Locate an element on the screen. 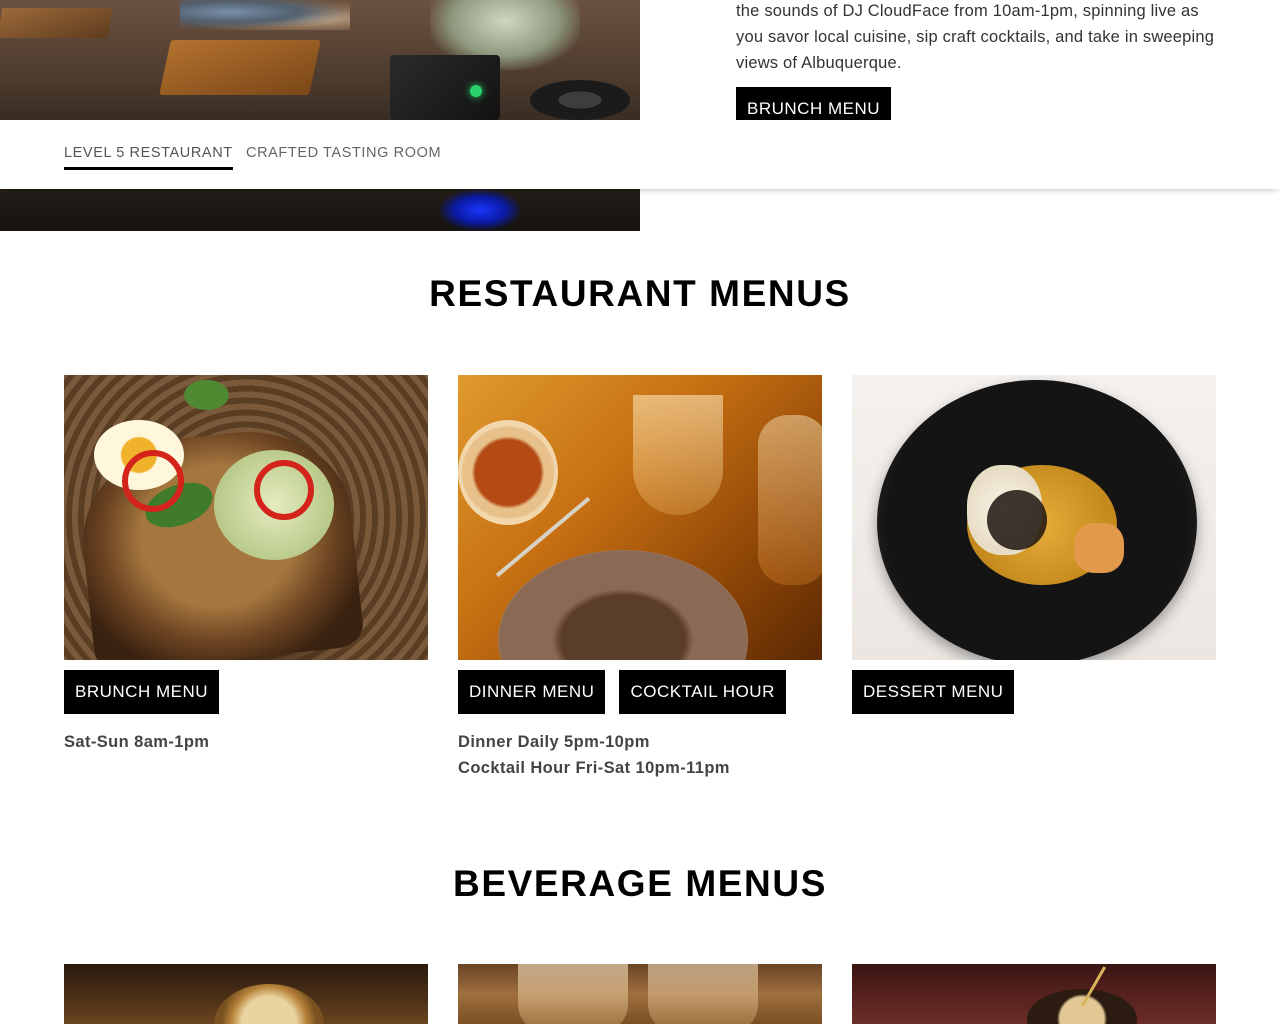 The width and height of the screenshot is (1280, 1024). brunch-hours-line: Sat-Sun 8am-1pm is located at coordinates (137, 742).